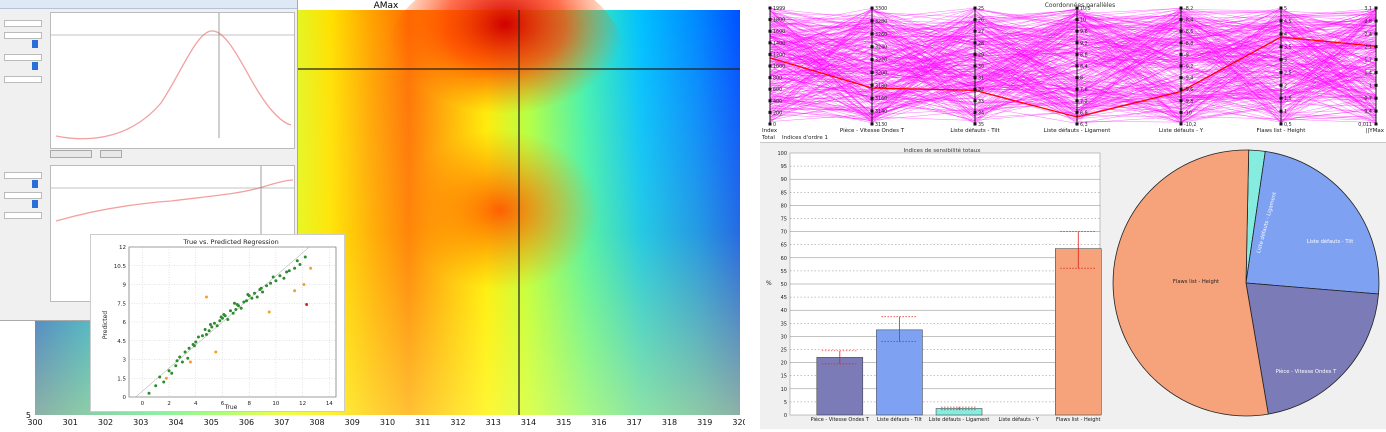  I want to click on parallel-tick-label: 3300, so click(881, 9).